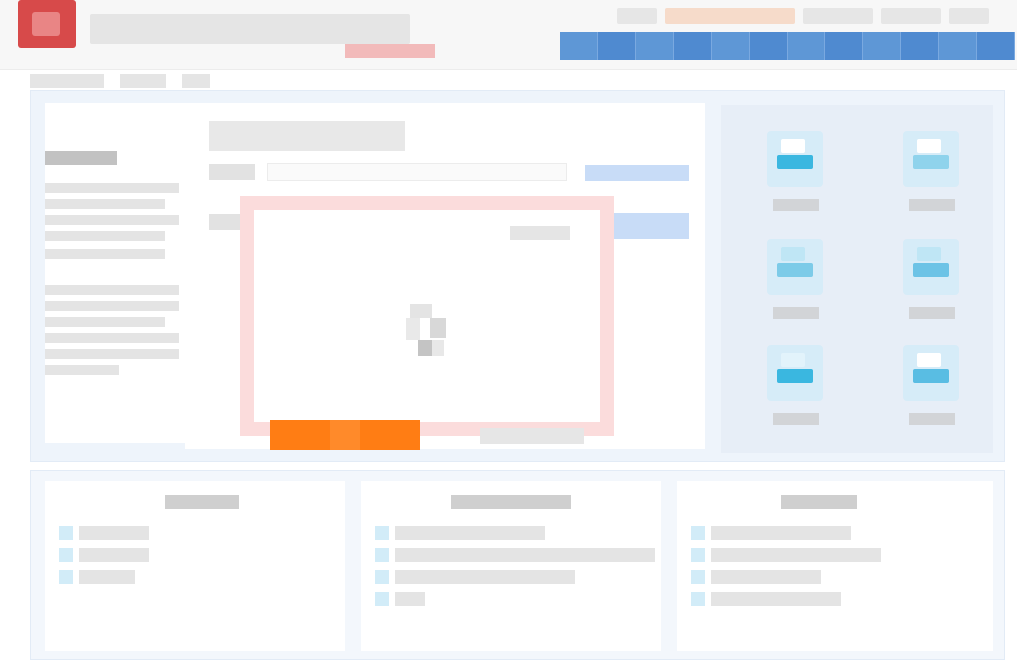  I want to click on header-badge, so click(390, 51).